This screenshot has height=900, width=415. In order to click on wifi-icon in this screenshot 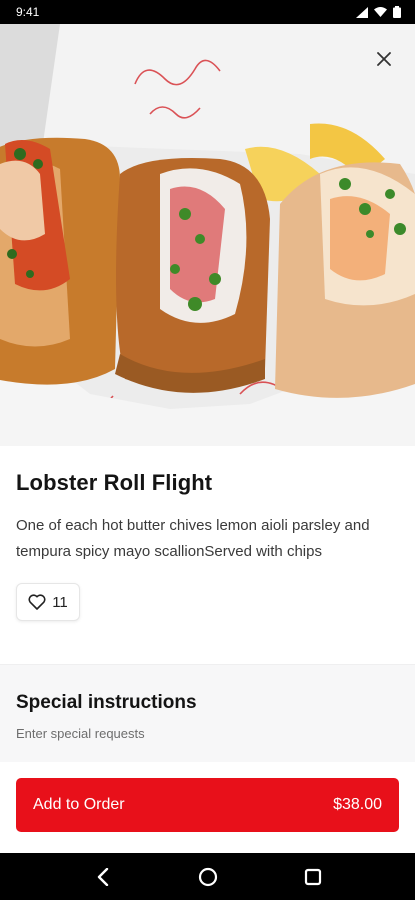, I will do `click(380, 12)`.